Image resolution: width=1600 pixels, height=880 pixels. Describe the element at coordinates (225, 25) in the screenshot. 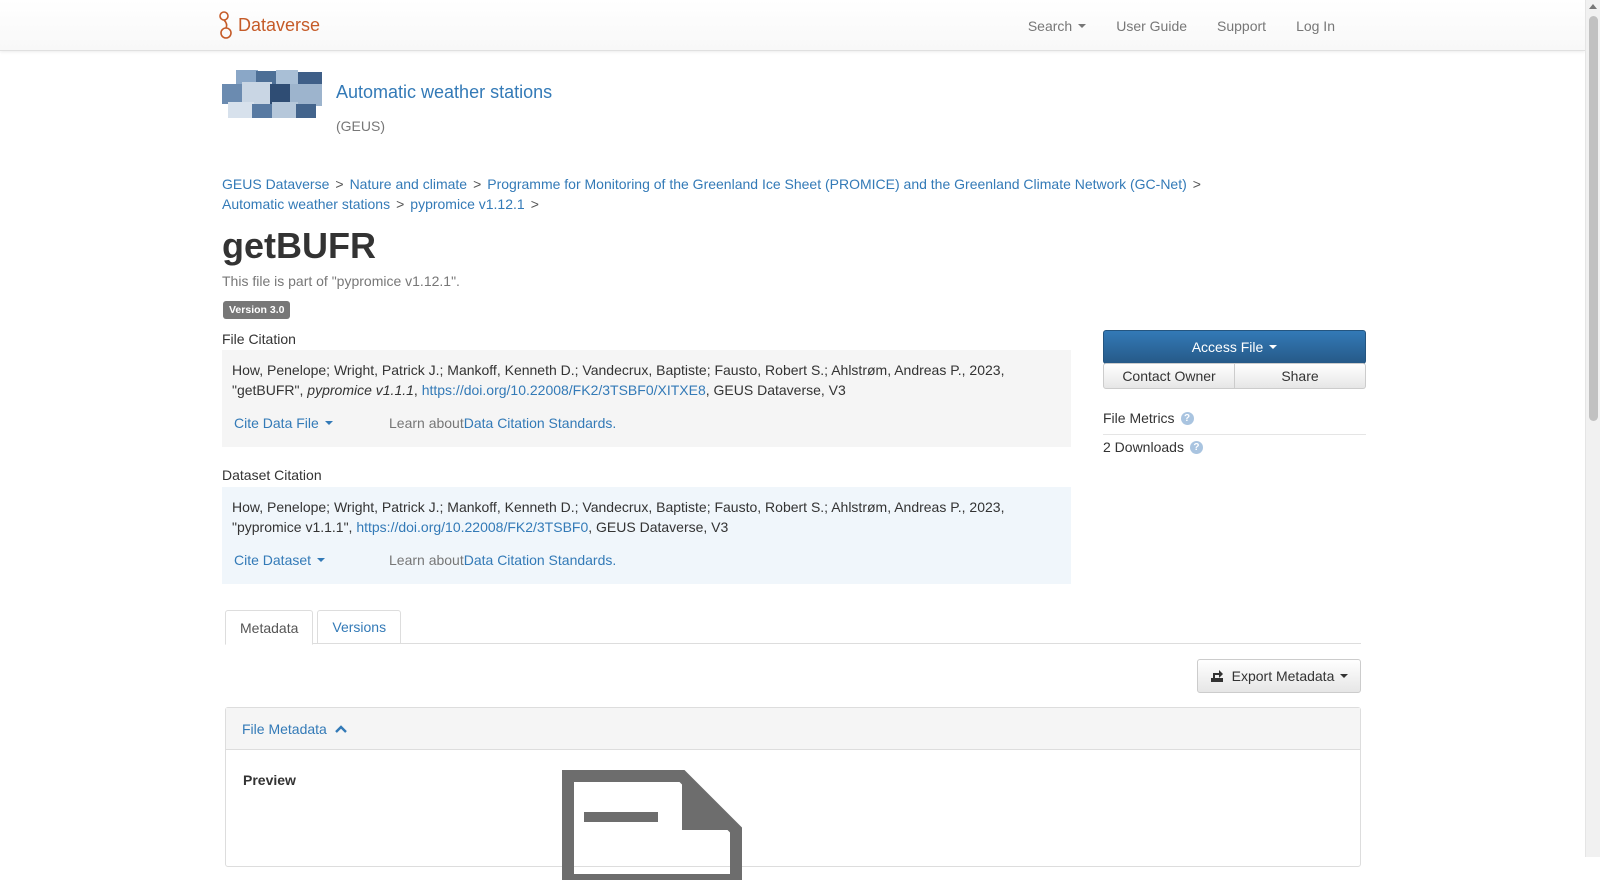

I see `dataverse-logo-icon` at that location.